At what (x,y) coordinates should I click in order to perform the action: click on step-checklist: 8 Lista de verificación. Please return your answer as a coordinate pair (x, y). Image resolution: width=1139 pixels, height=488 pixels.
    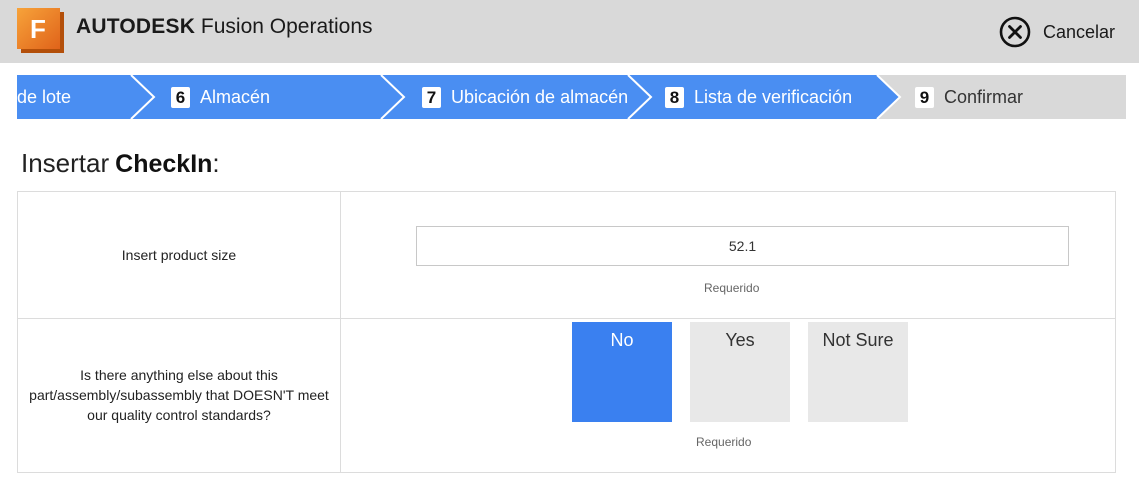
    Looking at the image, I should click on (758, 97).